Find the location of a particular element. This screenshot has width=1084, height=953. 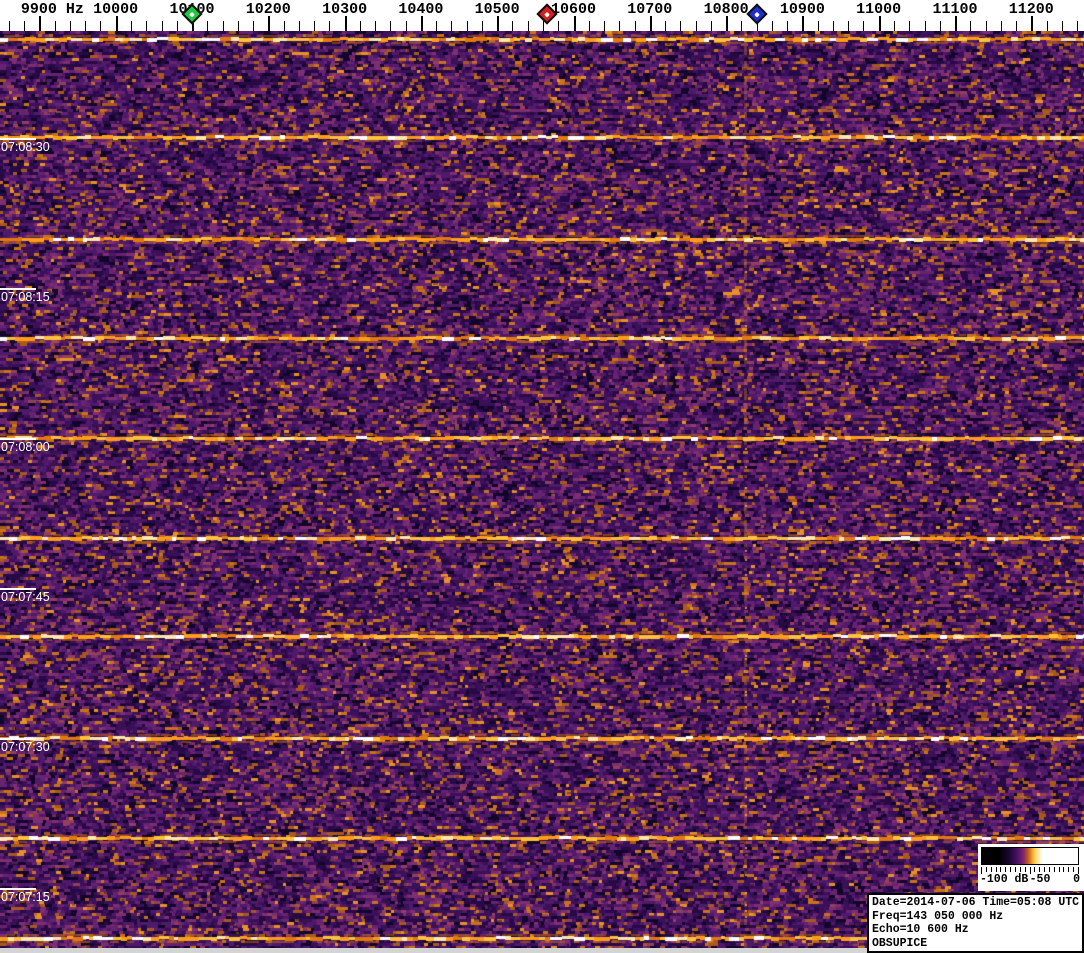

time-label: 07:08:30 is located at coordinates (25, 147).